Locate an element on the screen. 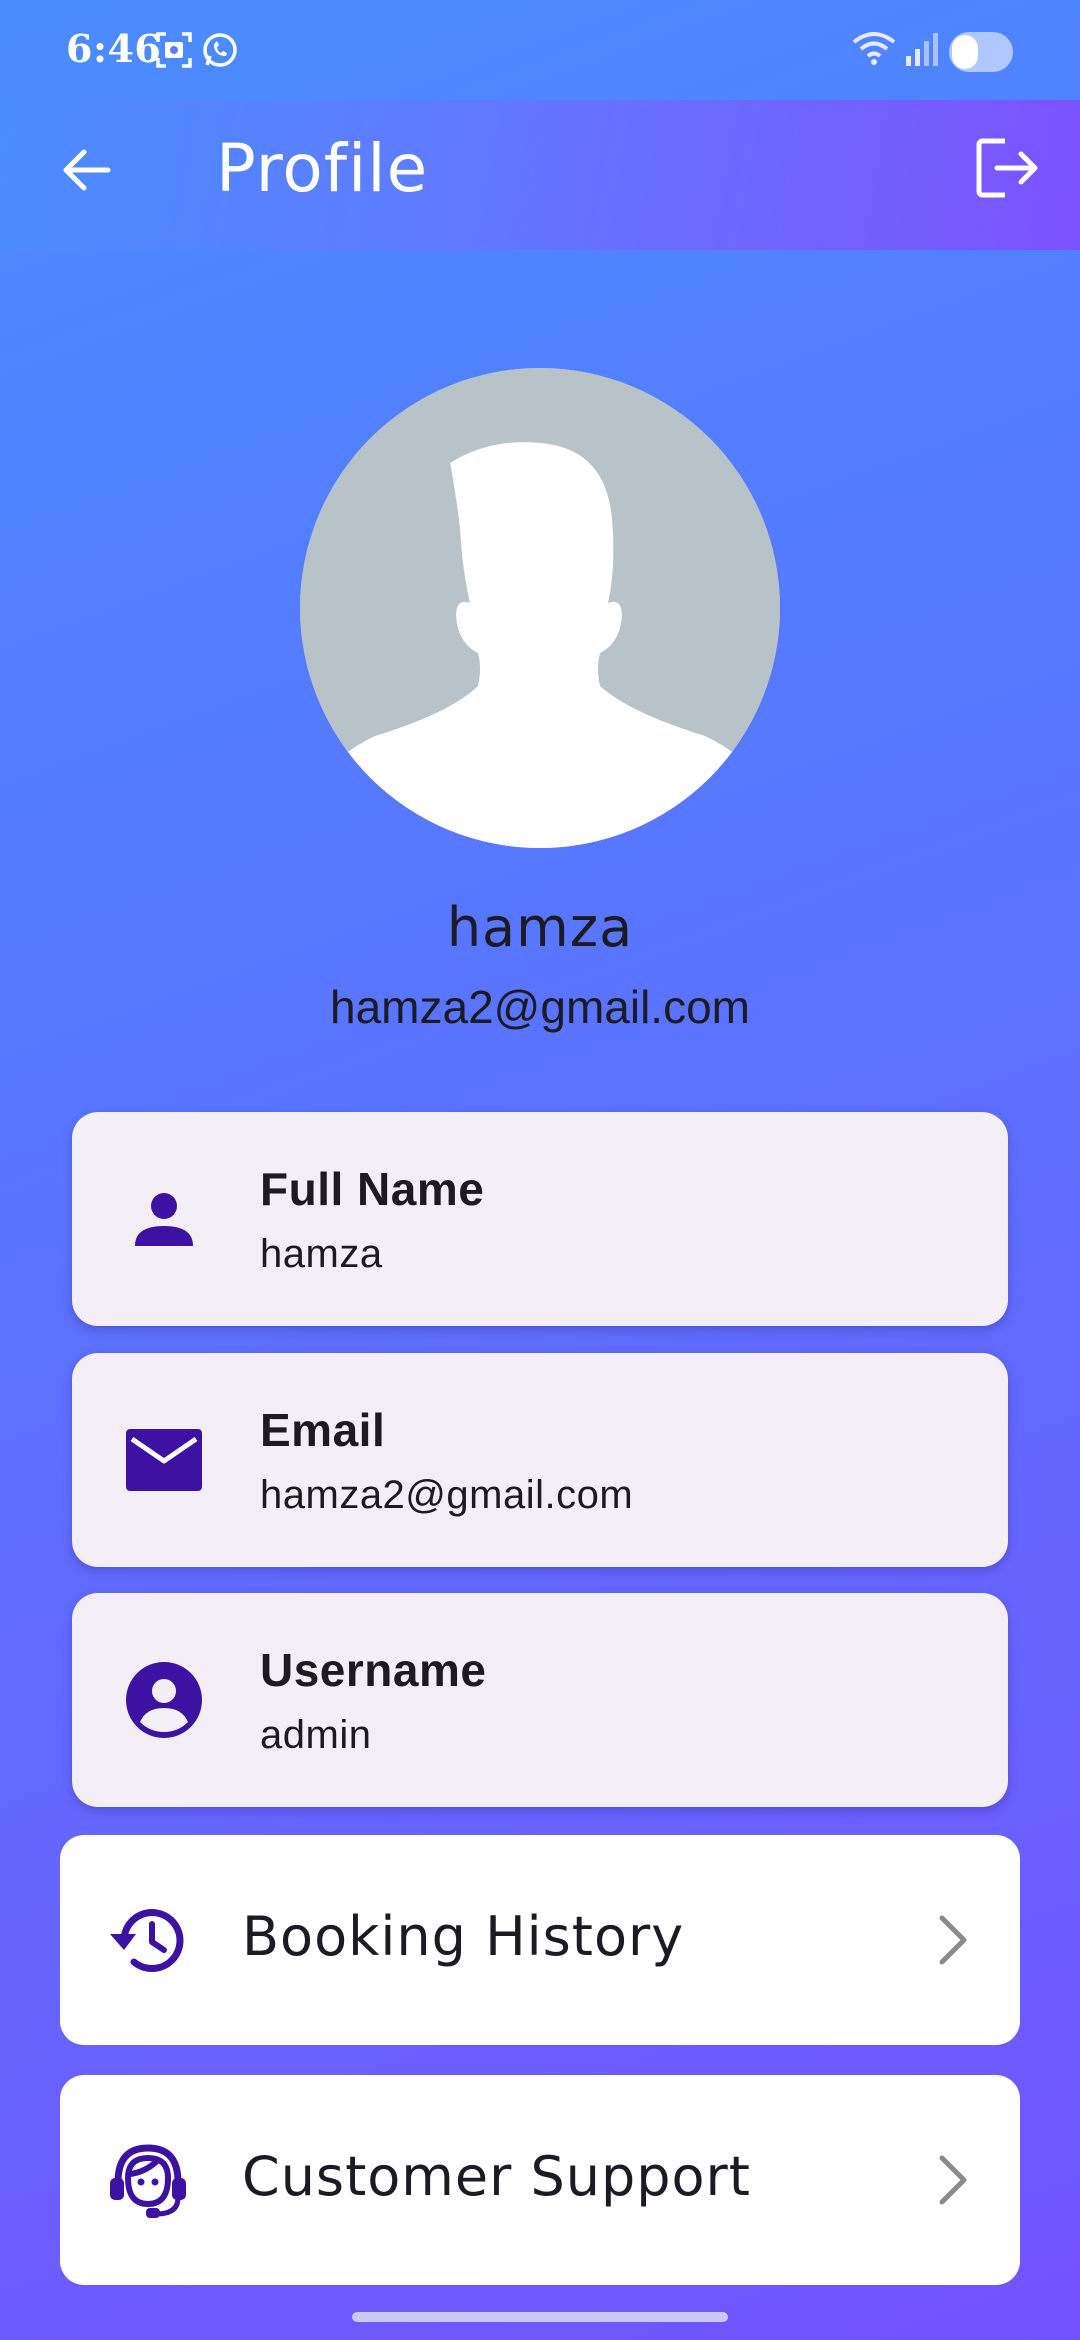  email-card: Email hamza2@gmail.com is located at coordinates (540, 1460).